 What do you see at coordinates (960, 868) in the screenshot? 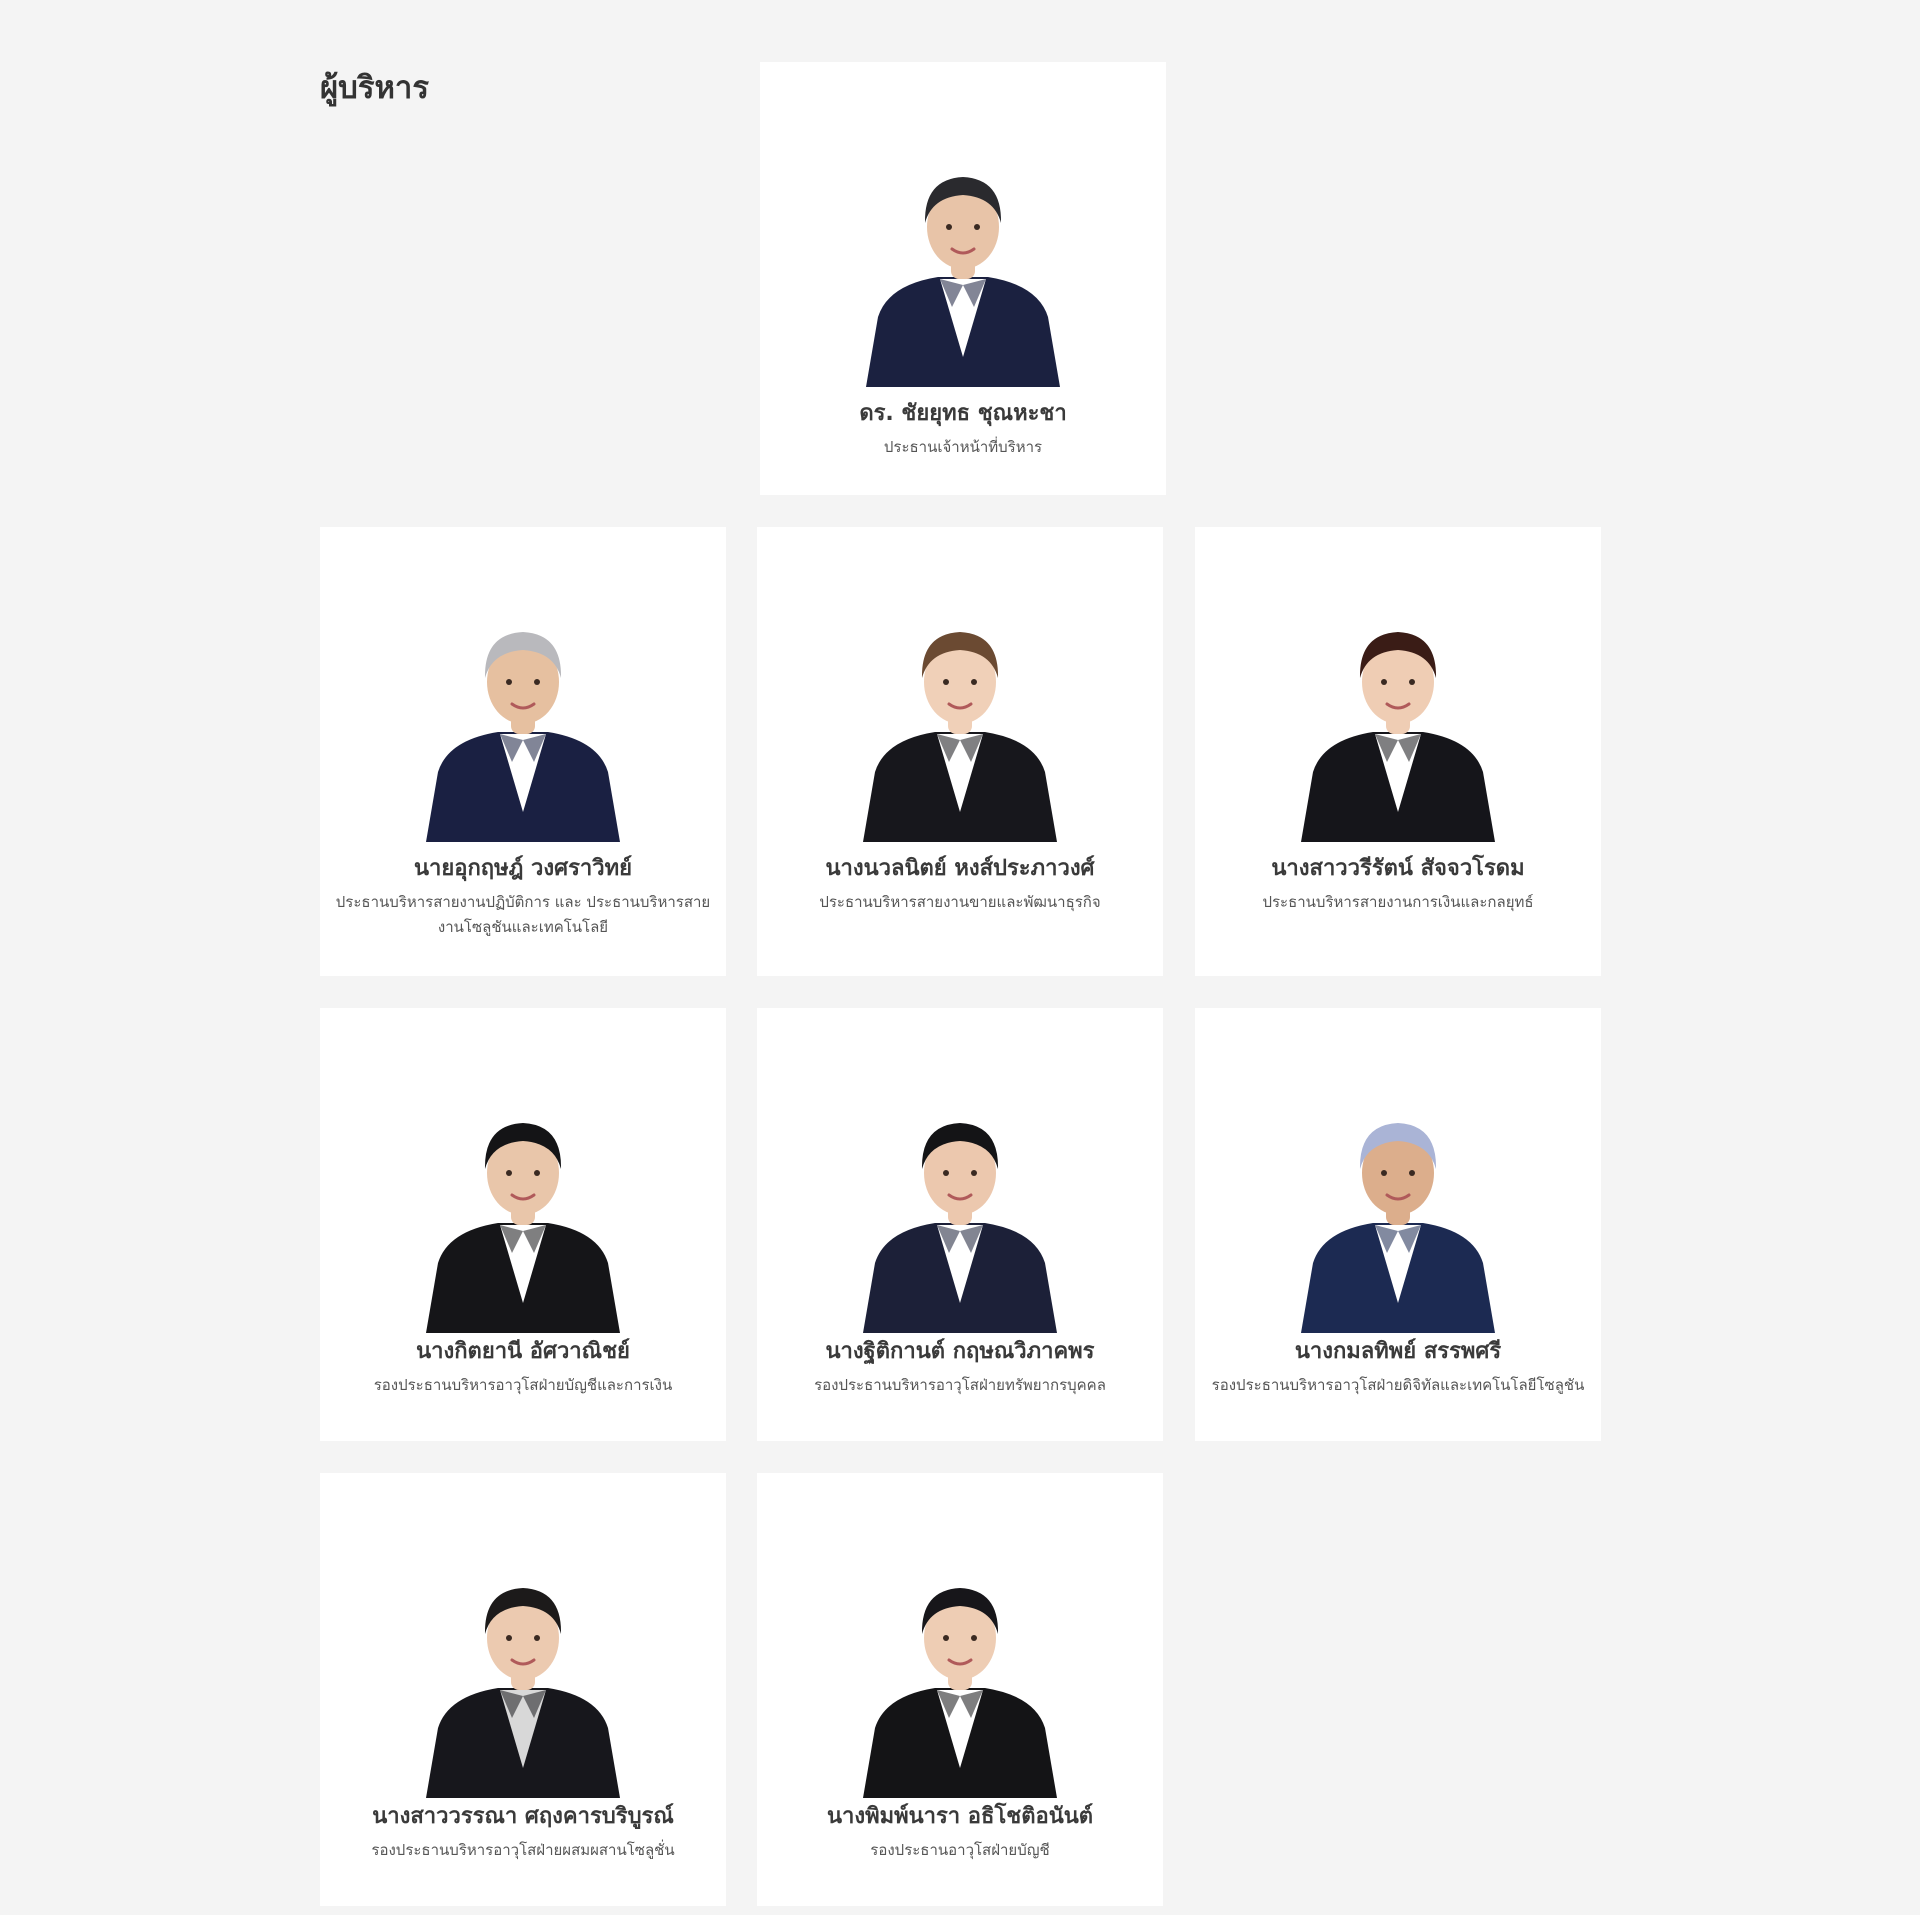
I see `executive-name: นางนวลนิตย์ หงส์ประภาวงศ์` at bounding box center [960, 868].